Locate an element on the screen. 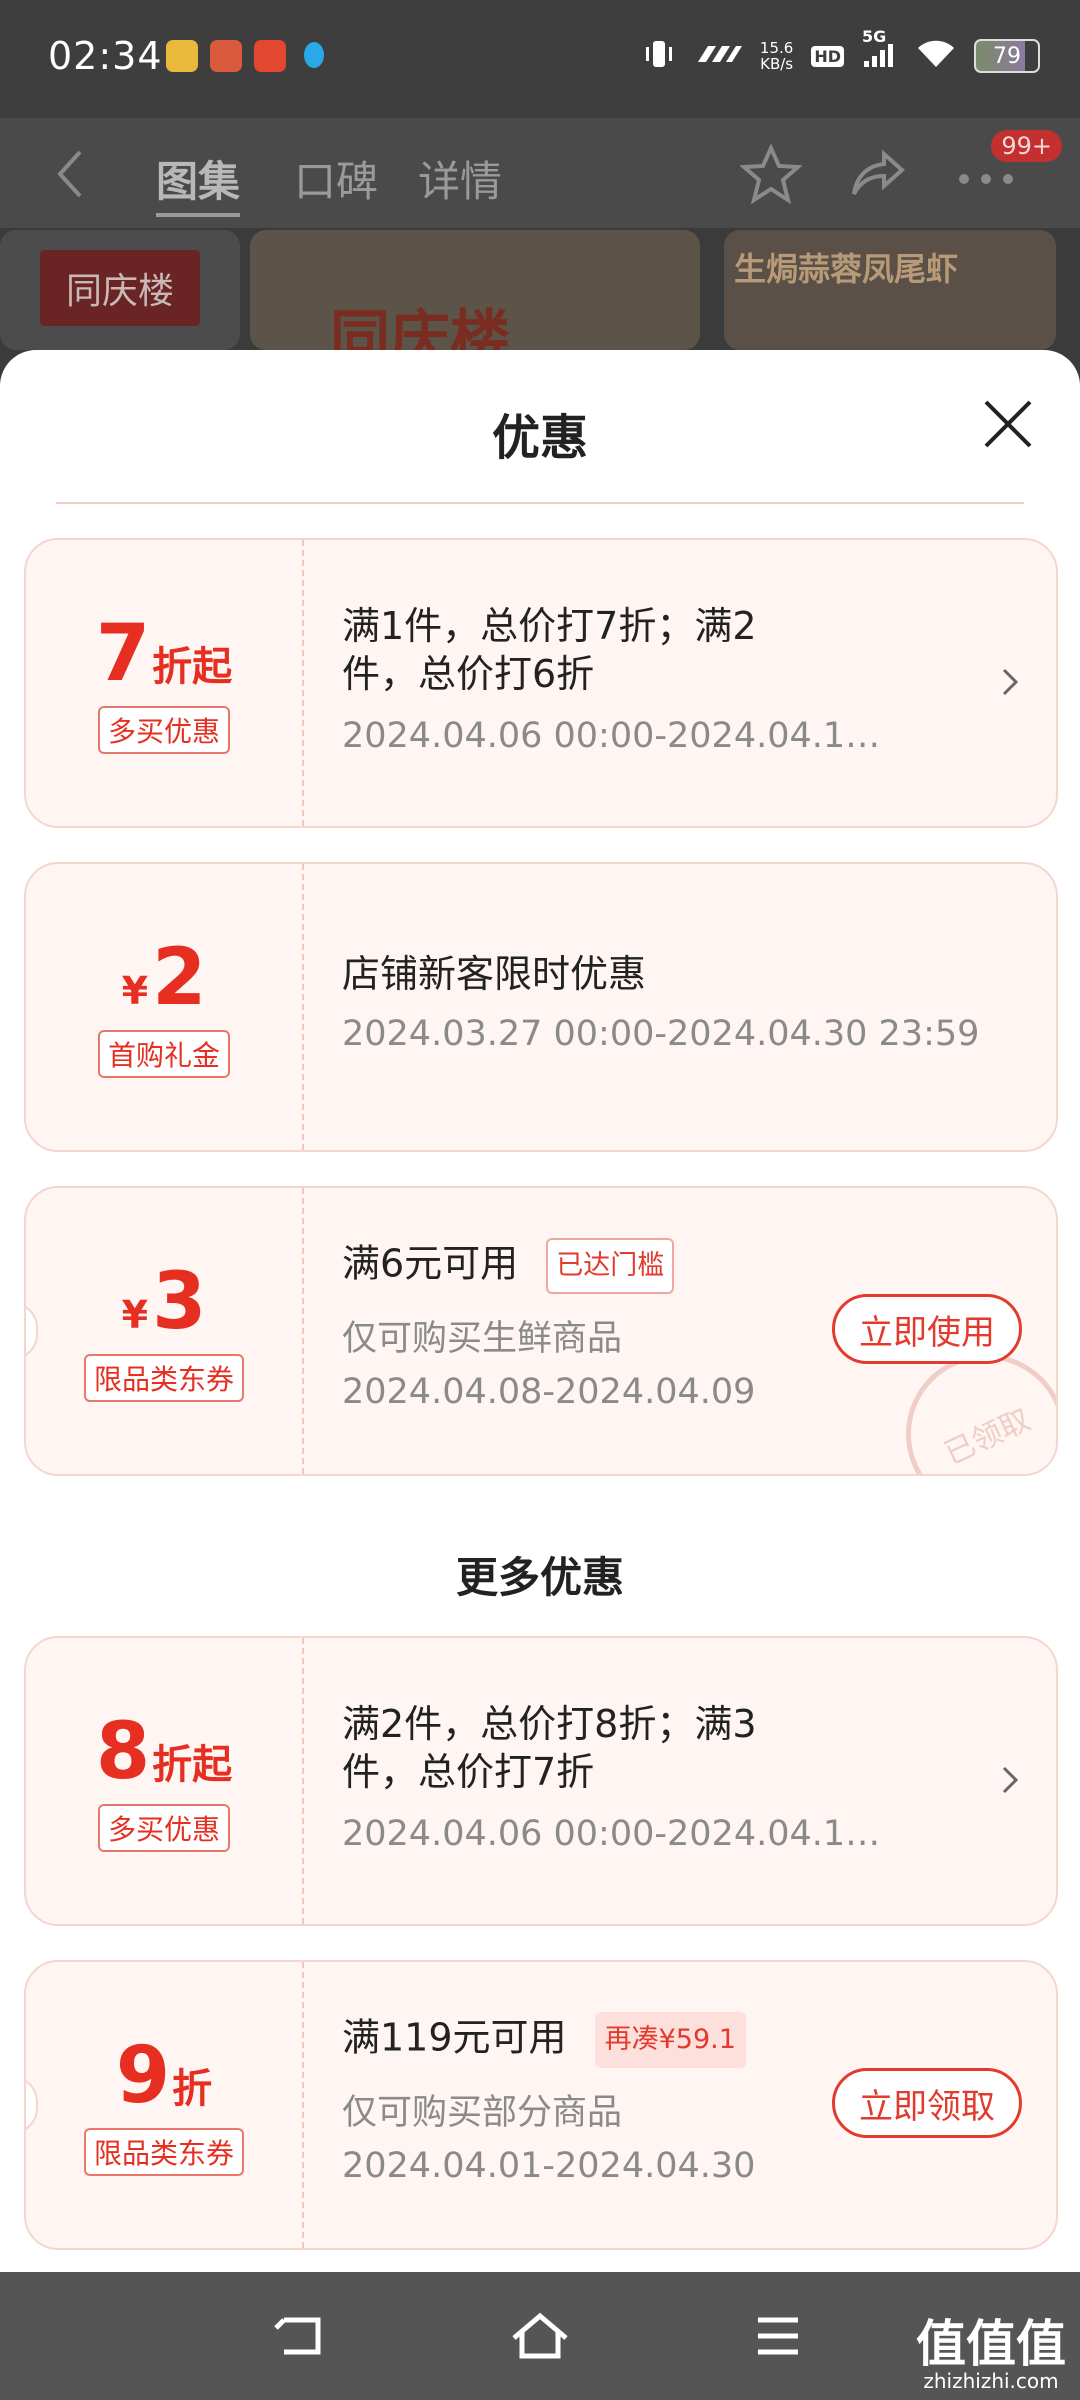 The width and height of the screenshot is (1080, 2400). threshold-reached-badge: 已达门槛 is located at coordinates (610, 1266).